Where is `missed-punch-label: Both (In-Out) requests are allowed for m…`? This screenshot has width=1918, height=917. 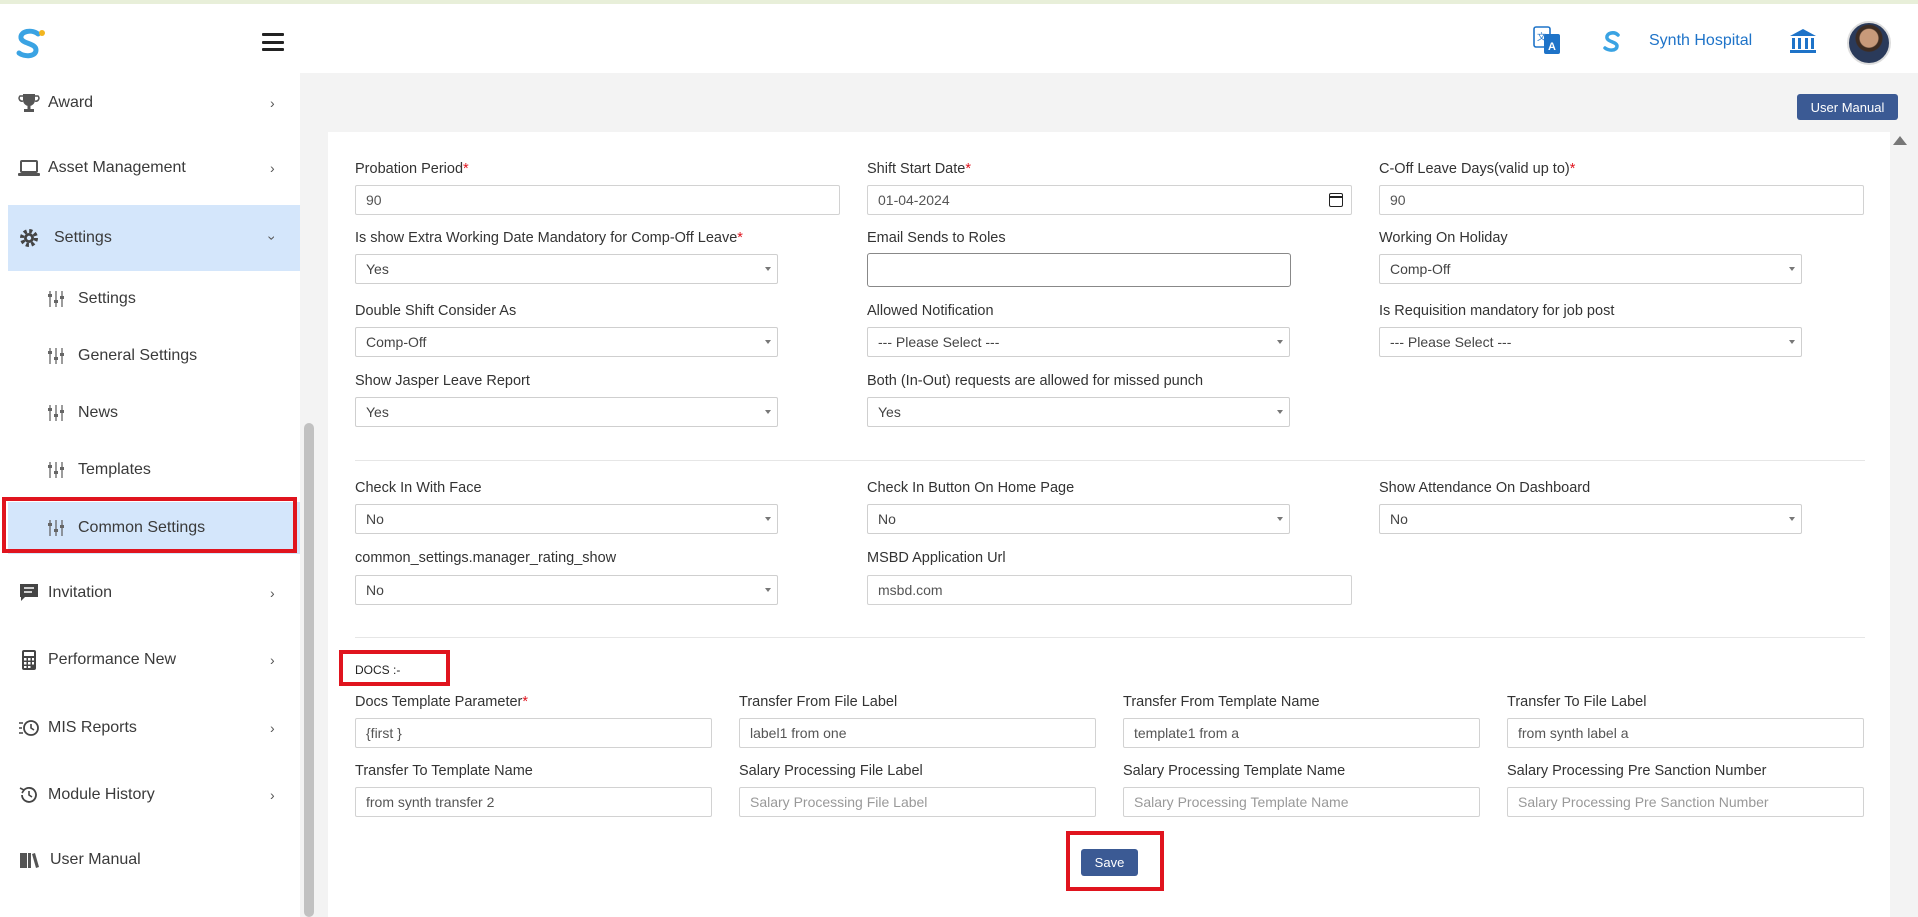
missed-punch-label: Both (In-Out) requests are allowed for m… is located at coordinates (1035, 381).